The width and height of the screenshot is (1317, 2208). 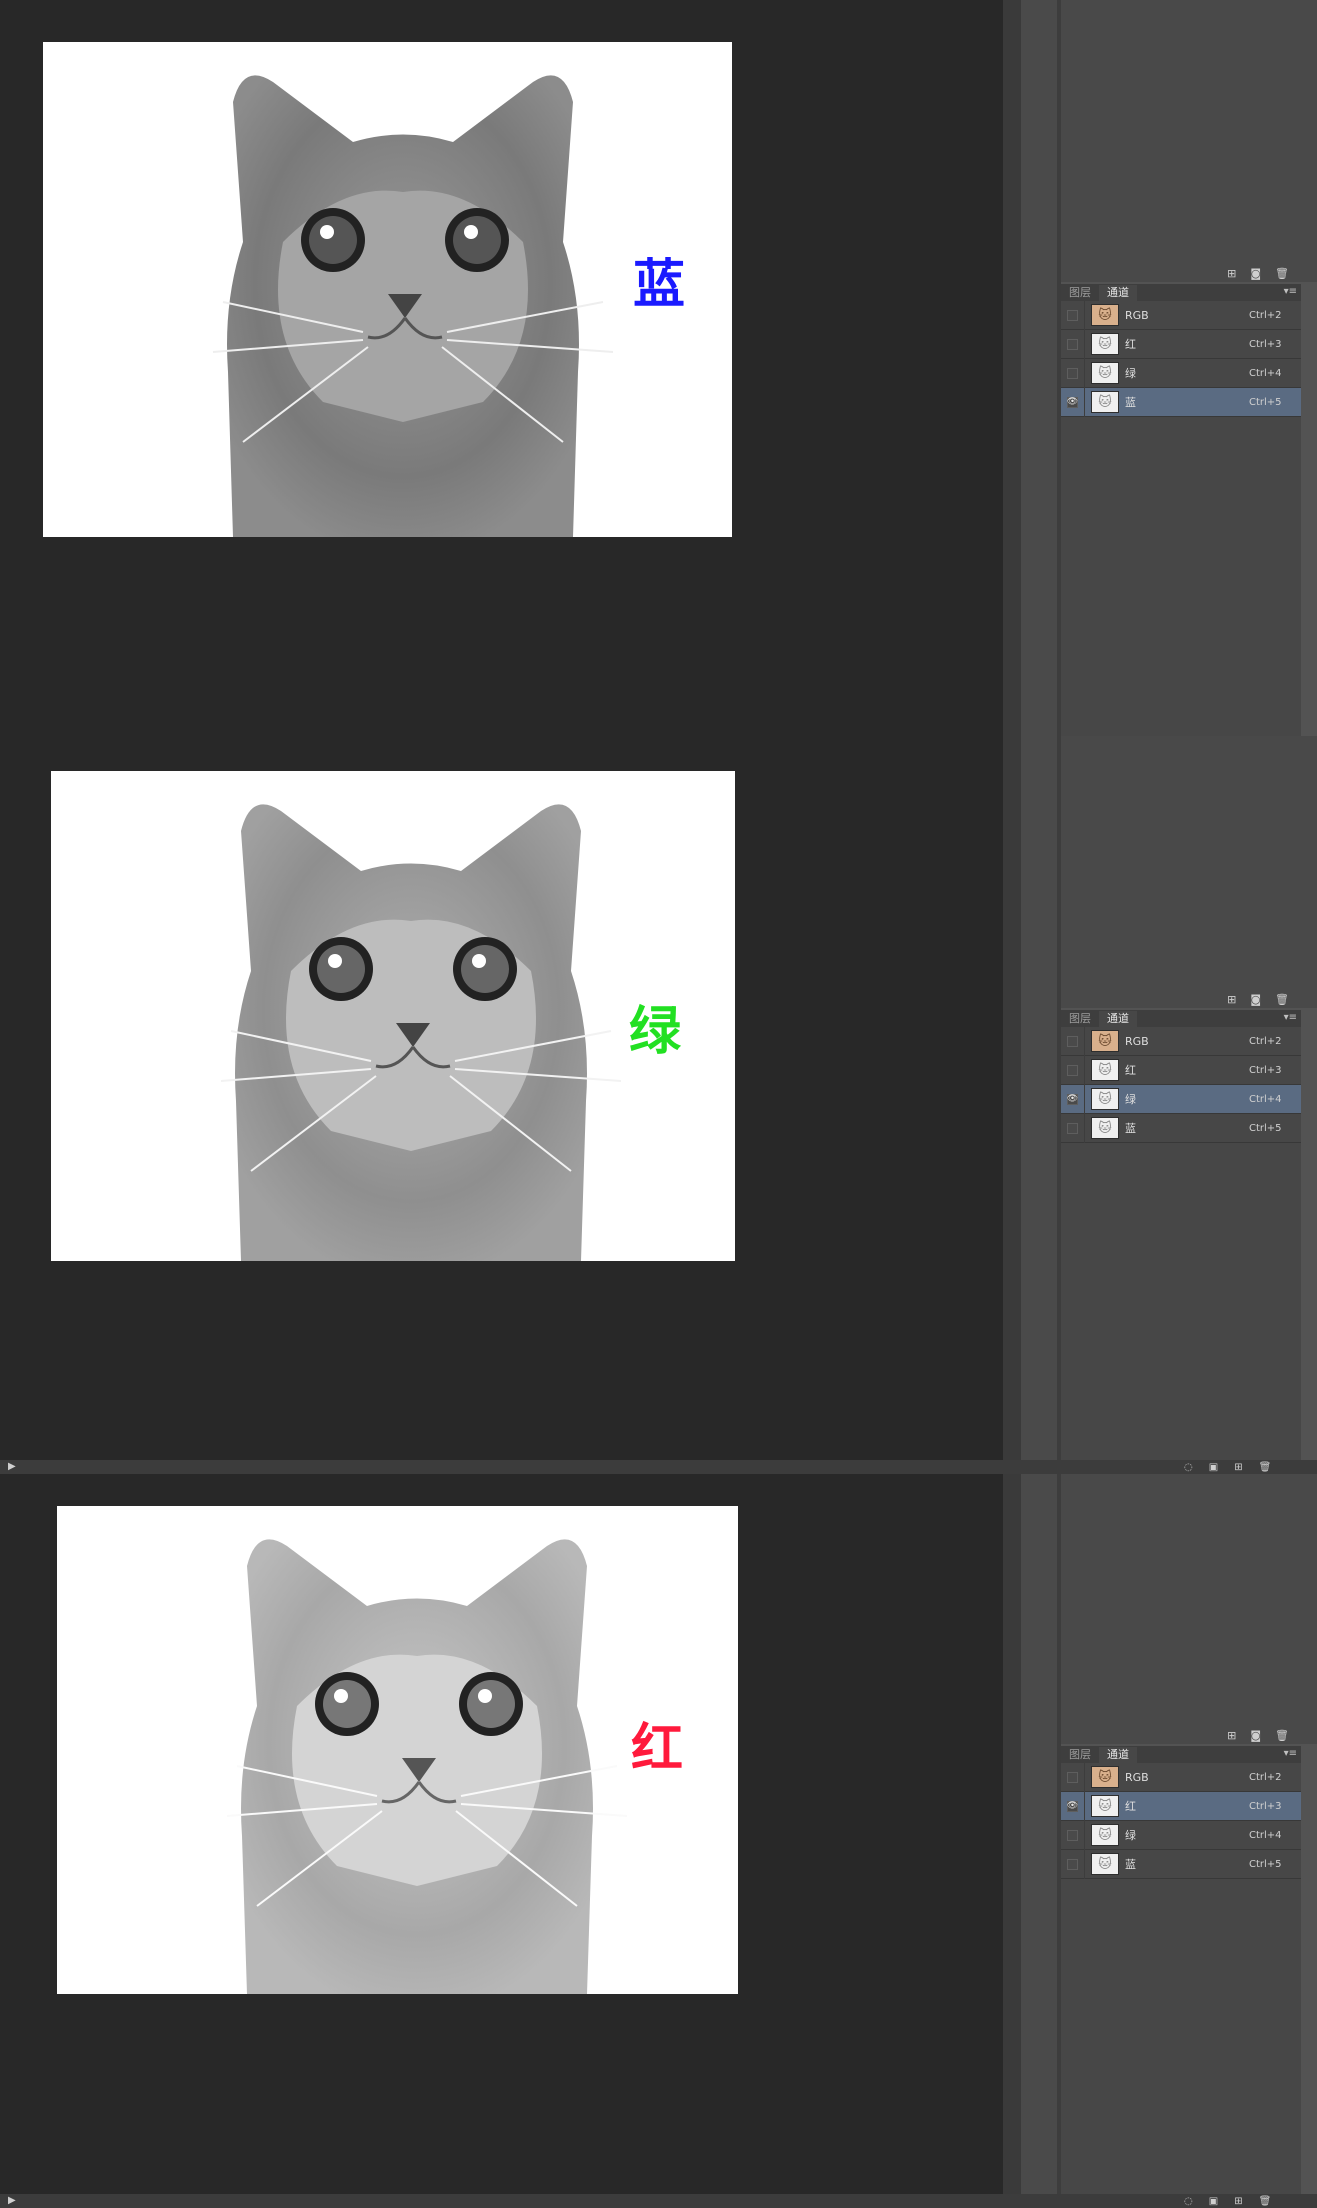 I want to click on channel-name: 红, so click(x=1130, y=344).